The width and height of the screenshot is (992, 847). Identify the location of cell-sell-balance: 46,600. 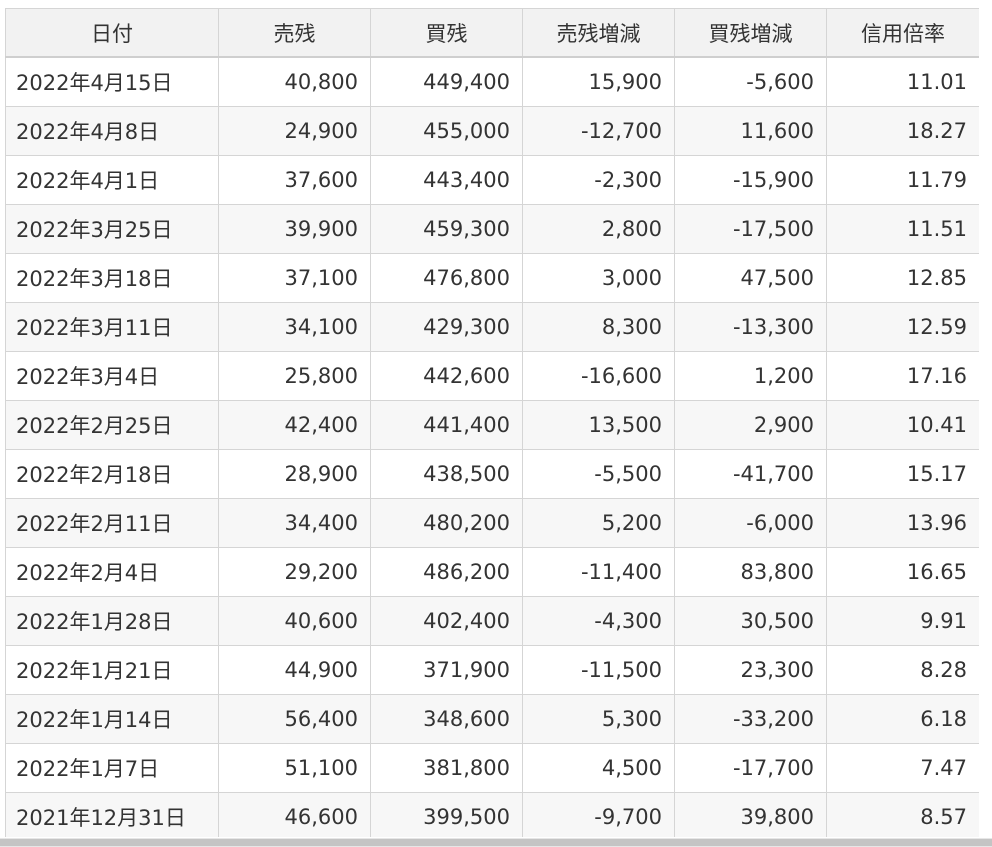
(294, 814).